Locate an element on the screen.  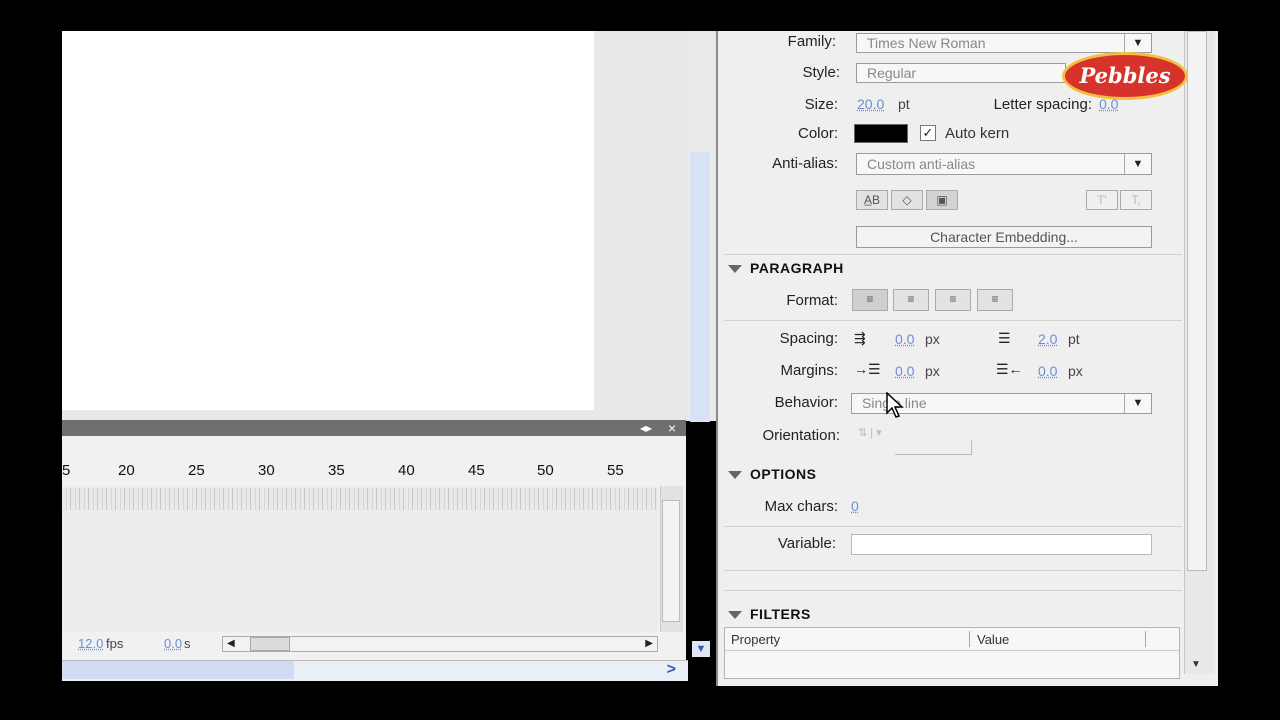
family-label: Family: is located at coordinates (811, 41).